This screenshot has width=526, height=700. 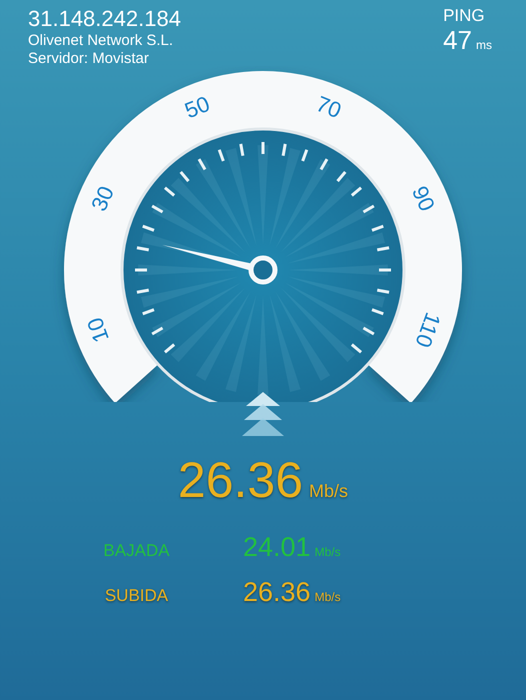 What do you see at coordinates (104, 19) in the screenshot?
I see `ip-address: 31.148.242.184` at bounding box center [104, 19].